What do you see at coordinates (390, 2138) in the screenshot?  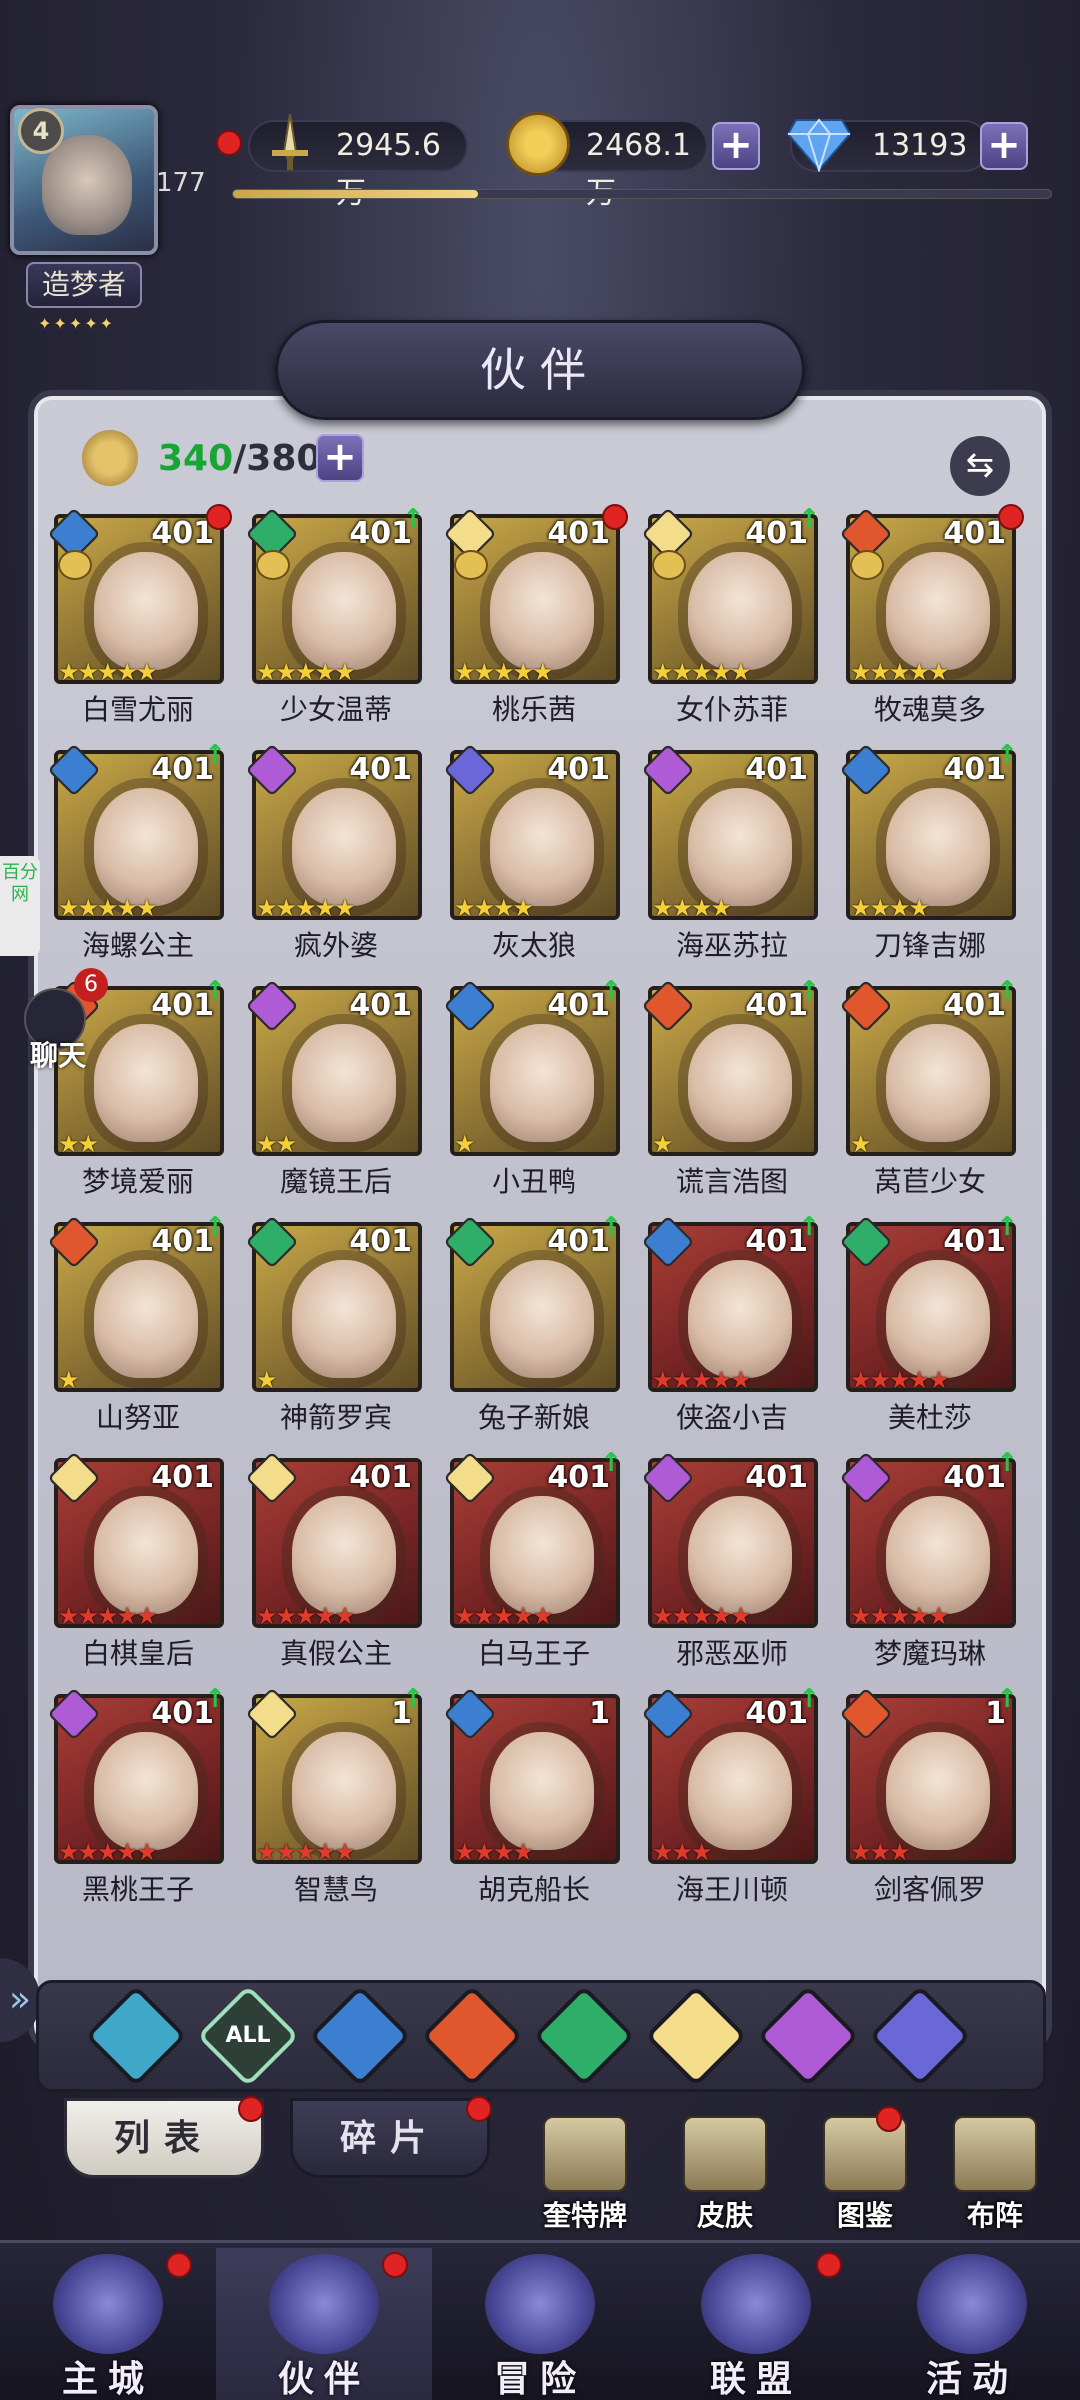 I see `tab-fragments: 碎片` at bounding box center [390, 2138].